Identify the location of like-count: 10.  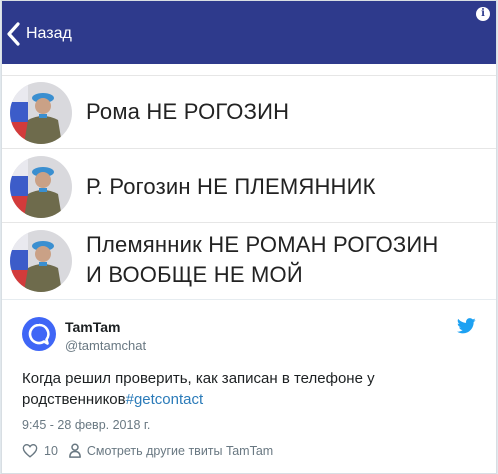
(51, 450).